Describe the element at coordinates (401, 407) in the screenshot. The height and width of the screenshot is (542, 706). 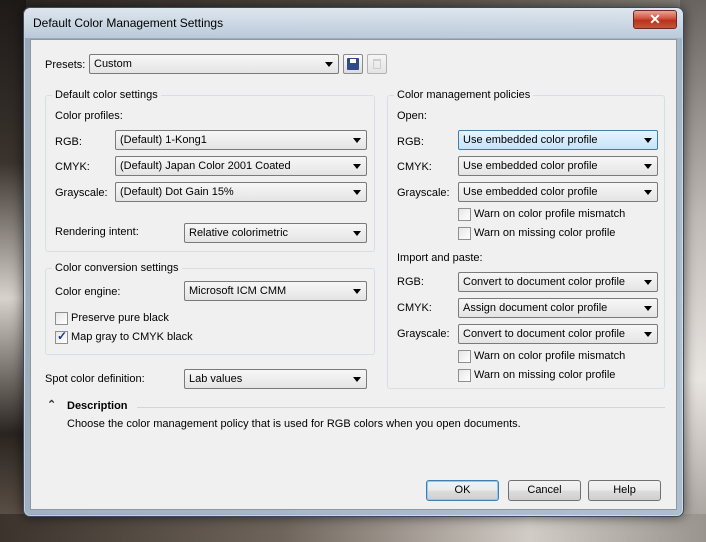
I see `description-separator` at that location.